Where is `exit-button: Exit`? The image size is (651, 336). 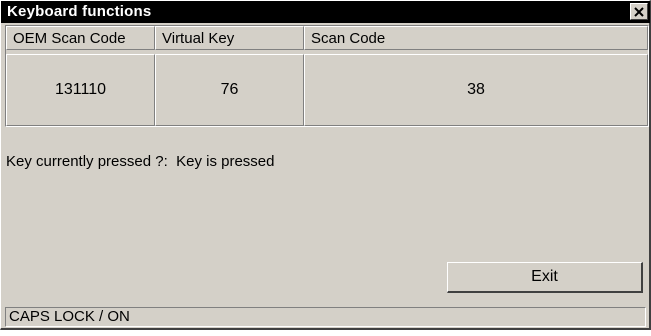
exit-button: Exit is located at coordinates (545, 277).